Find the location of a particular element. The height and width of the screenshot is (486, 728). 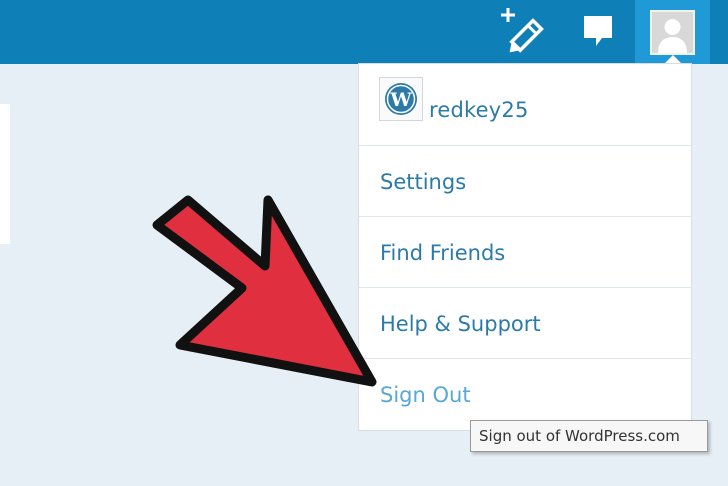

wordpress-logo-icon: W is located at coordinates (401, 99).